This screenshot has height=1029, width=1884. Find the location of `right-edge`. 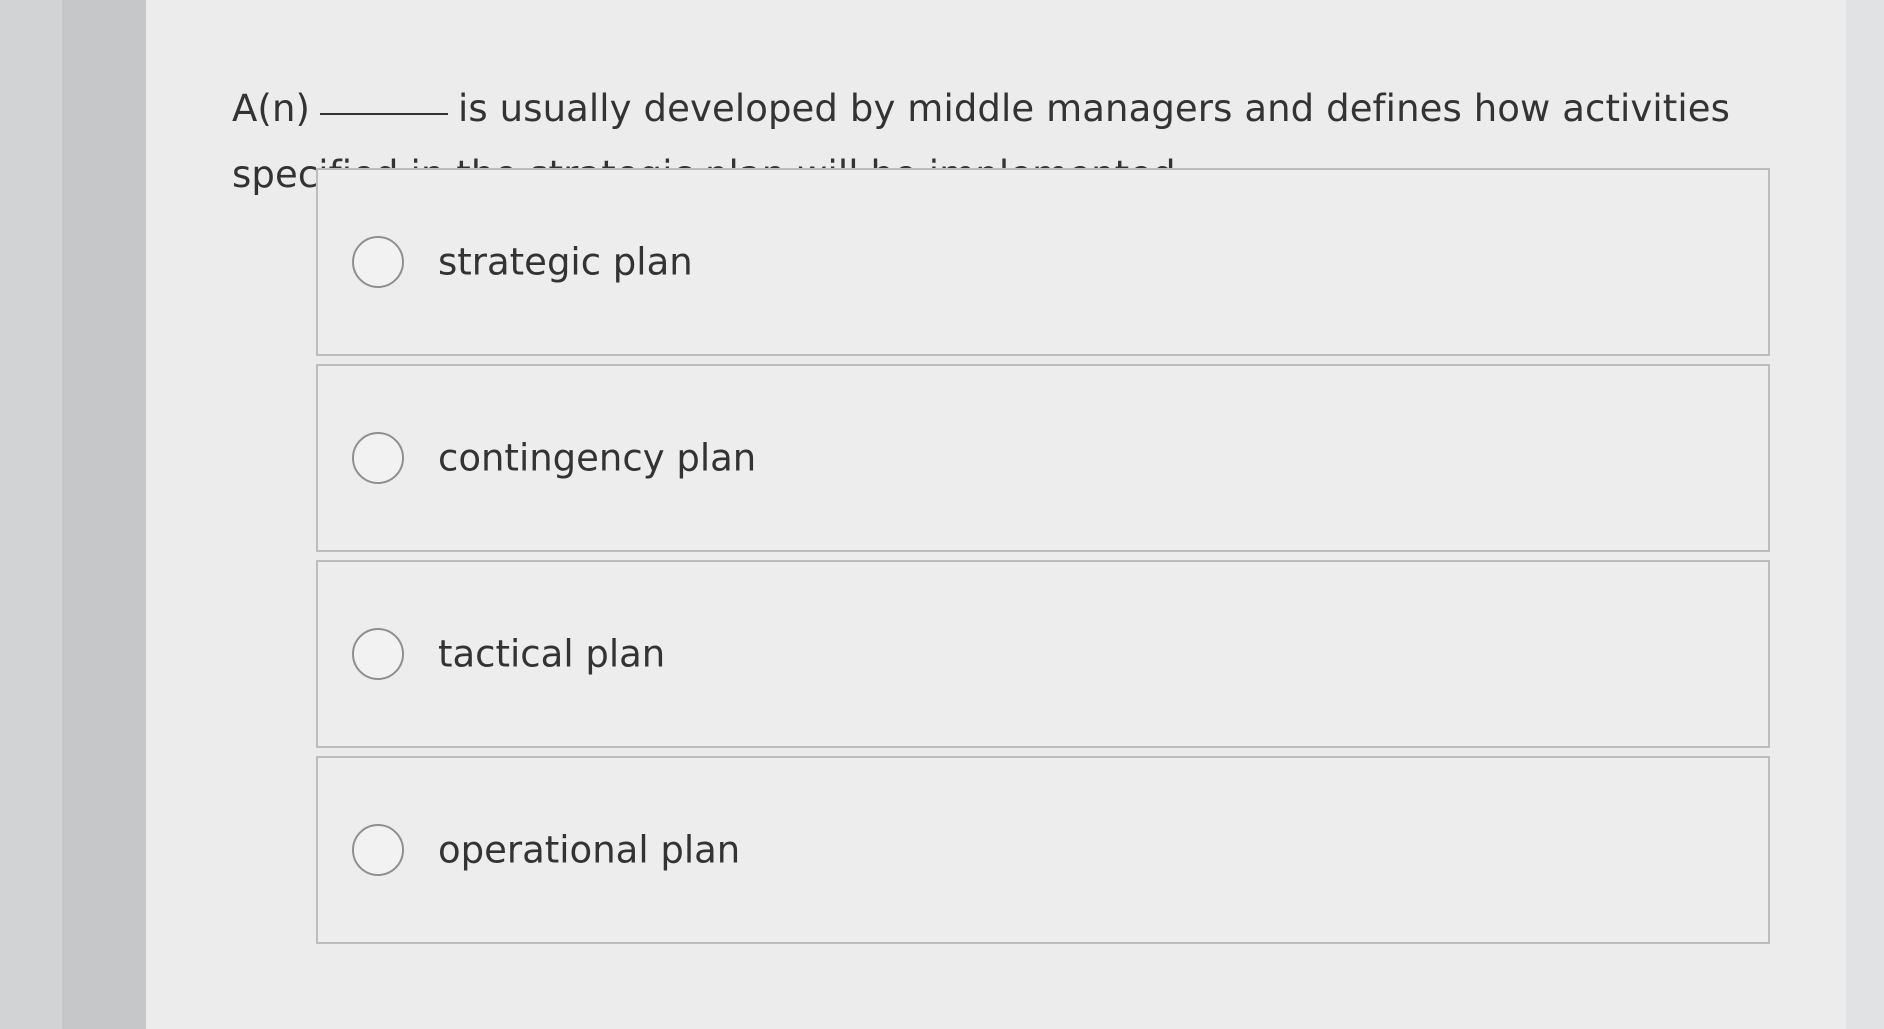

right-edge is located at coordinates (1865, 514).